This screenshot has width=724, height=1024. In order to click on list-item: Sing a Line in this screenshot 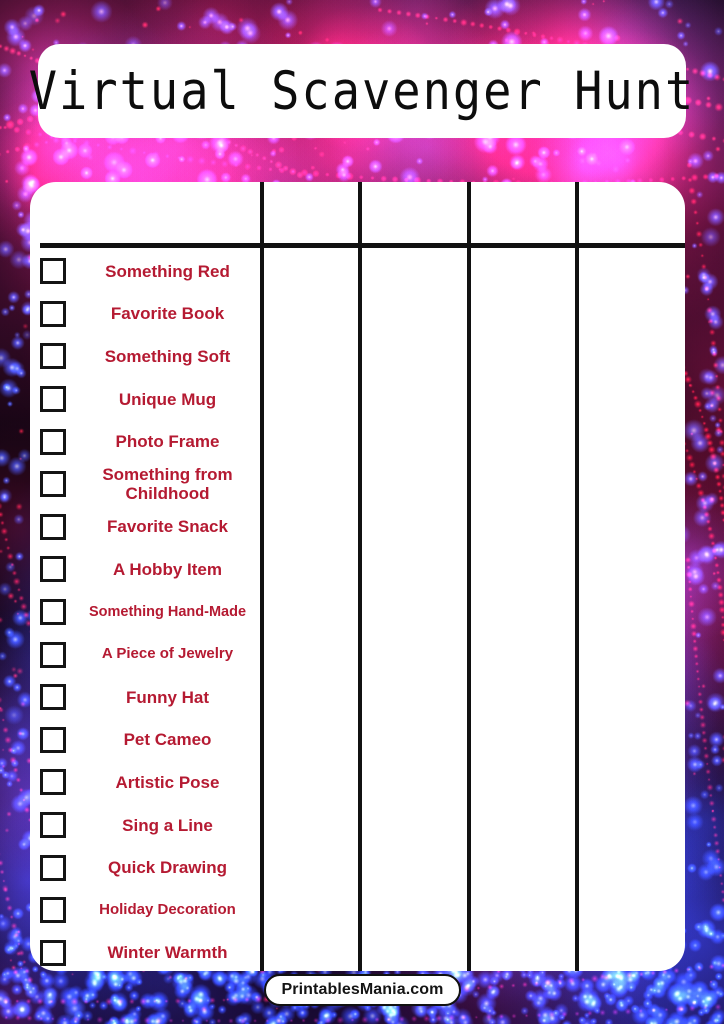, I will do `click(146, 825)`.